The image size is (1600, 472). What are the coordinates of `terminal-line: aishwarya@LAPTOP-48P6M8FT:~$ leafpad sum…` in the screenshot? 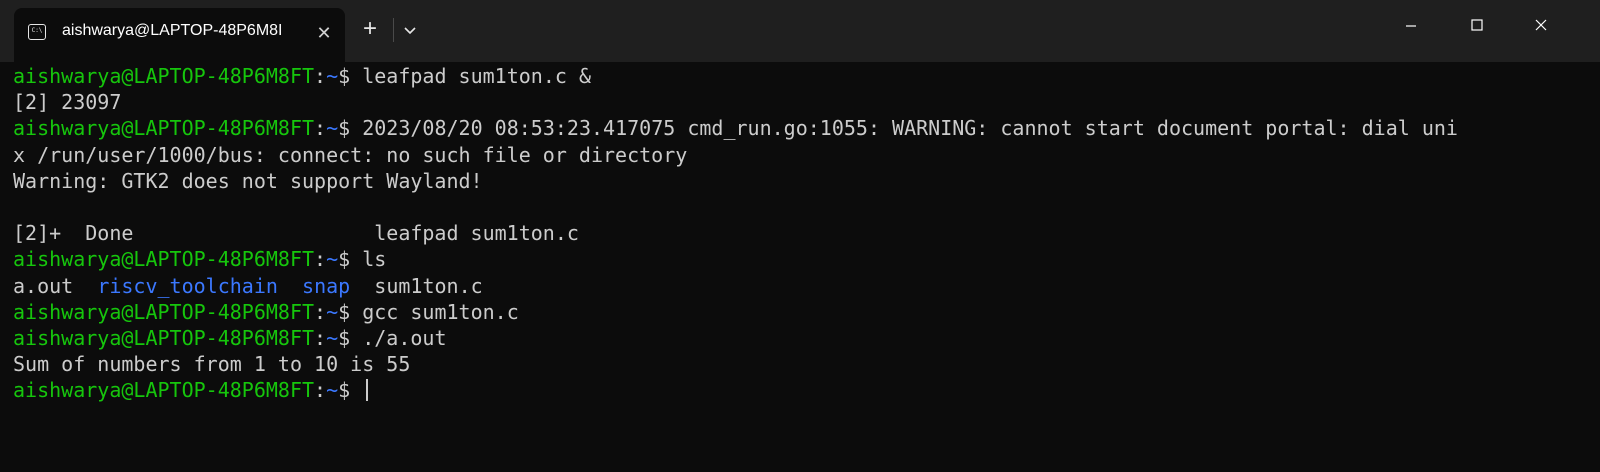 It's located at (302, 76).